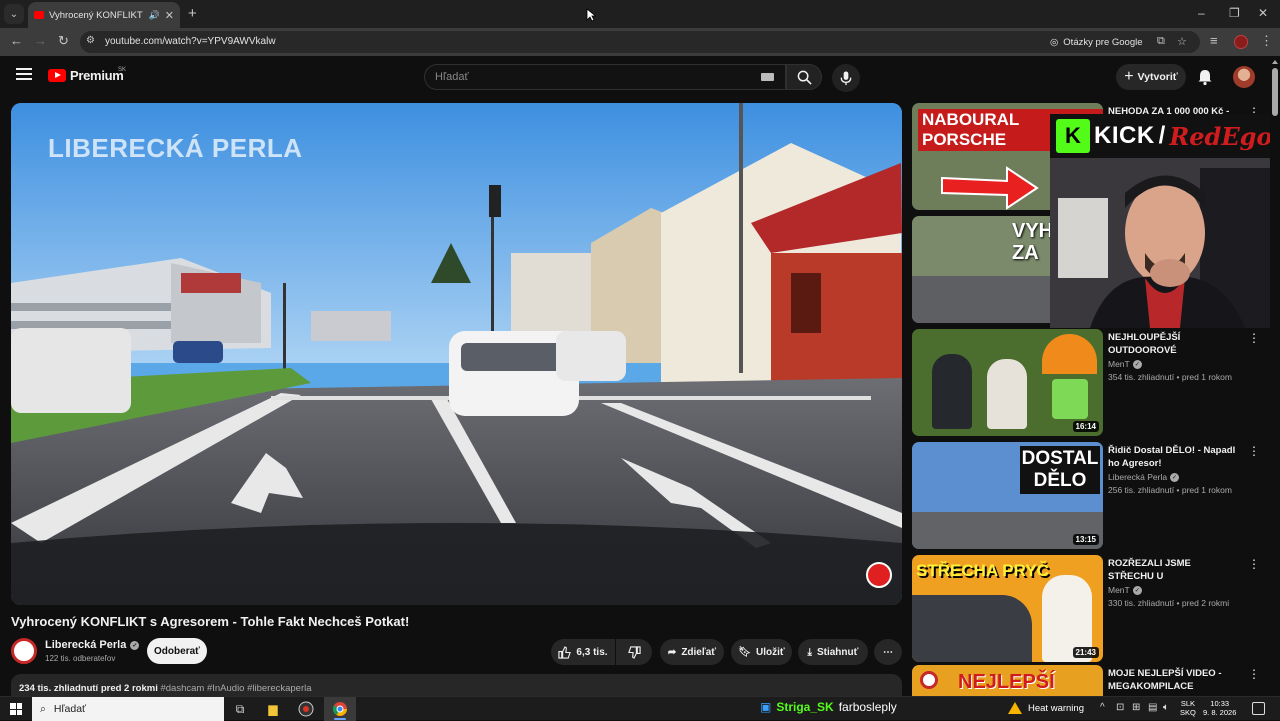 This screenshot has width=1280, height=721. I want to click on profile-avatar-icon, so click(1241, 42).